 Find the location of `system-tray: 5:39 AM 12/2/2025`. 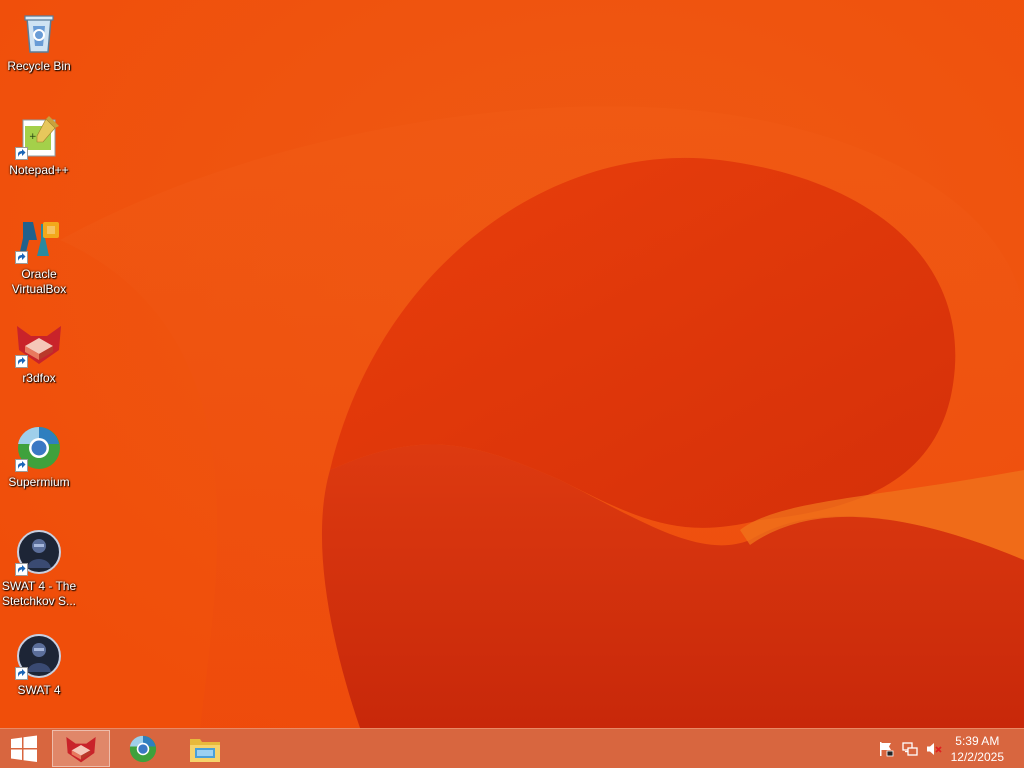

system-tray: 5:39 AM 12/2/2025 is located at coordinates (944, 748).